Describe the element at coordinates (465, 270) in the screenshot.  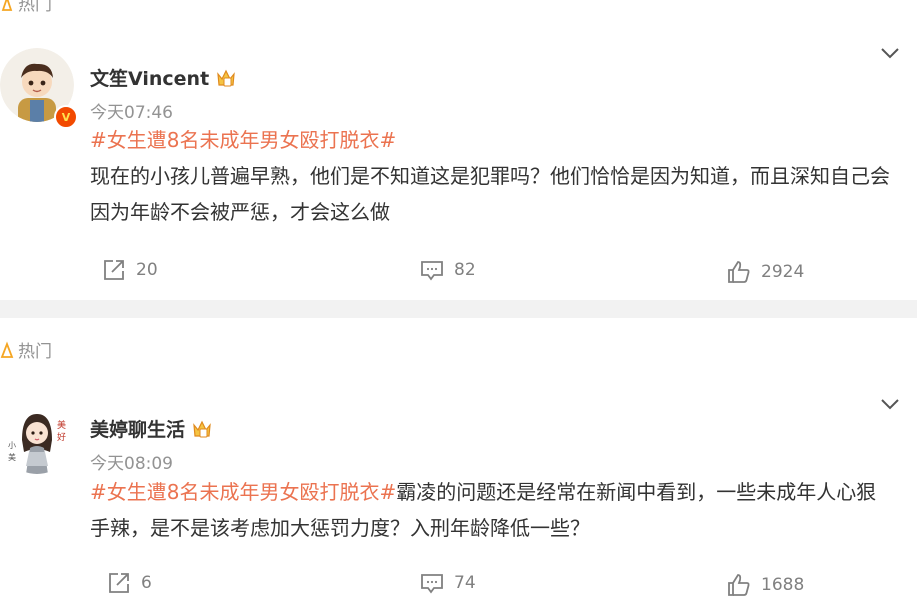
I see `comment-count: 82` at that location.